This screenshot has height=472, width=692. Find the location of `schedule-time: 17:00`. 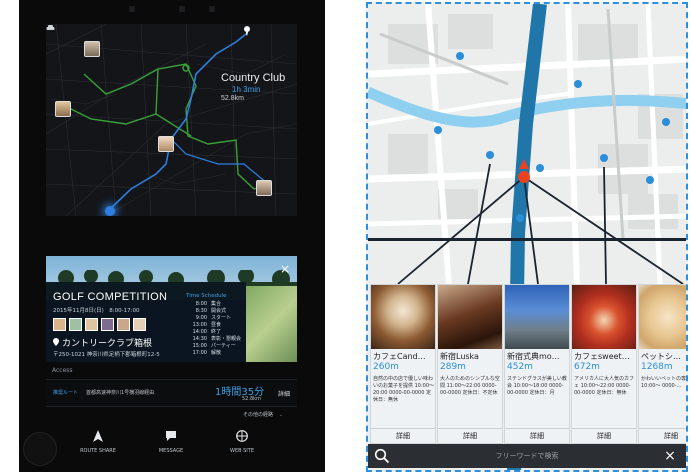

schedule-time: 17:00 is located at coordinates (199, 353).